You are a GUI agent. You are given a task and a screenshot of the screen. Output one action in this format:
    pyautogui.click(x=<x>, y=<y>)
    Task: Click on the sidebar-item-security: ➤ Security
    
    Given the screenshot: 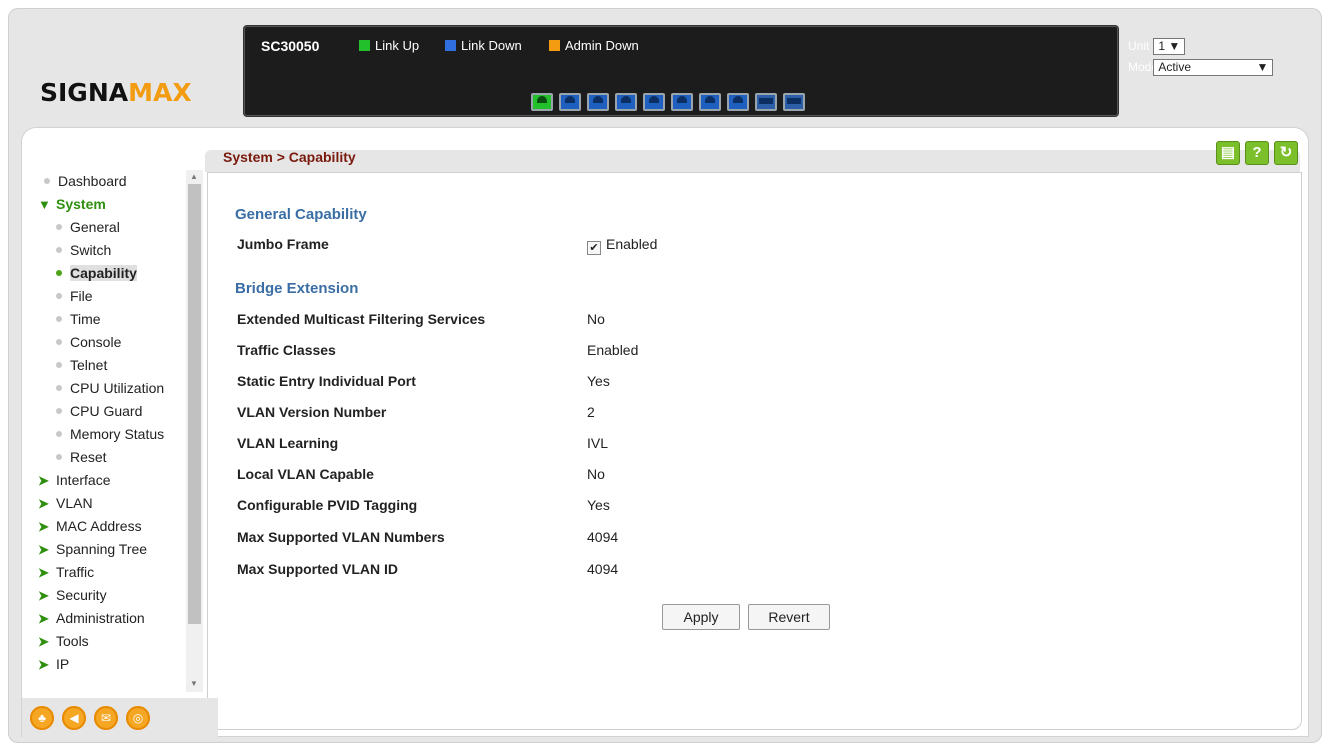 What is the action you would take?
    pyautogui.click(x=108, y=595)
    